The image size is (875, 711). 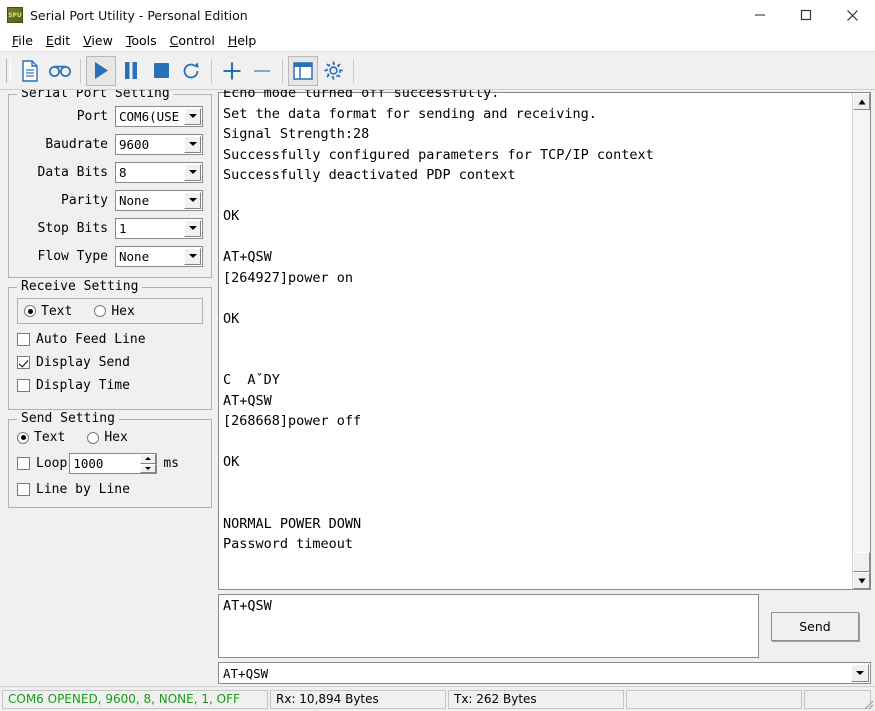 What do you see at coordinates (110, 172) in the screenshot?
I see `data-bits-row: Data Bits 8` at bounding box center [110, 172].